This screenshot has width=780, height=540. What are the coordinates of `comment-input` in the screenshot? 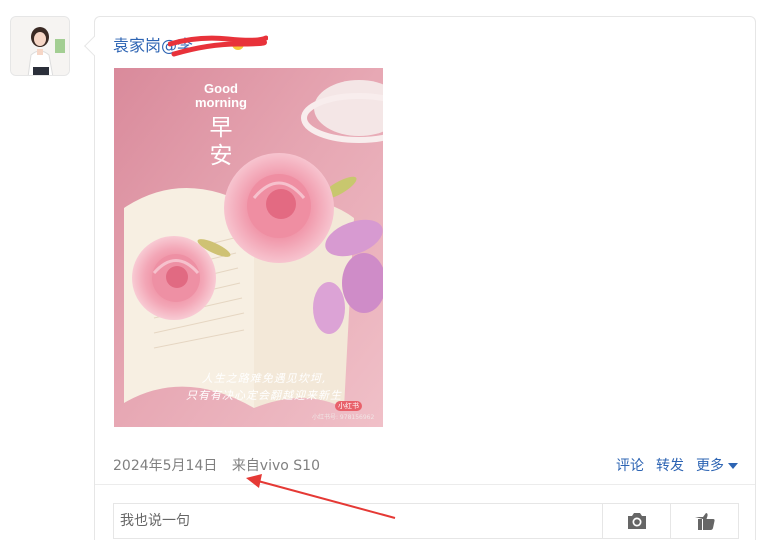 It's located at (358, 521).